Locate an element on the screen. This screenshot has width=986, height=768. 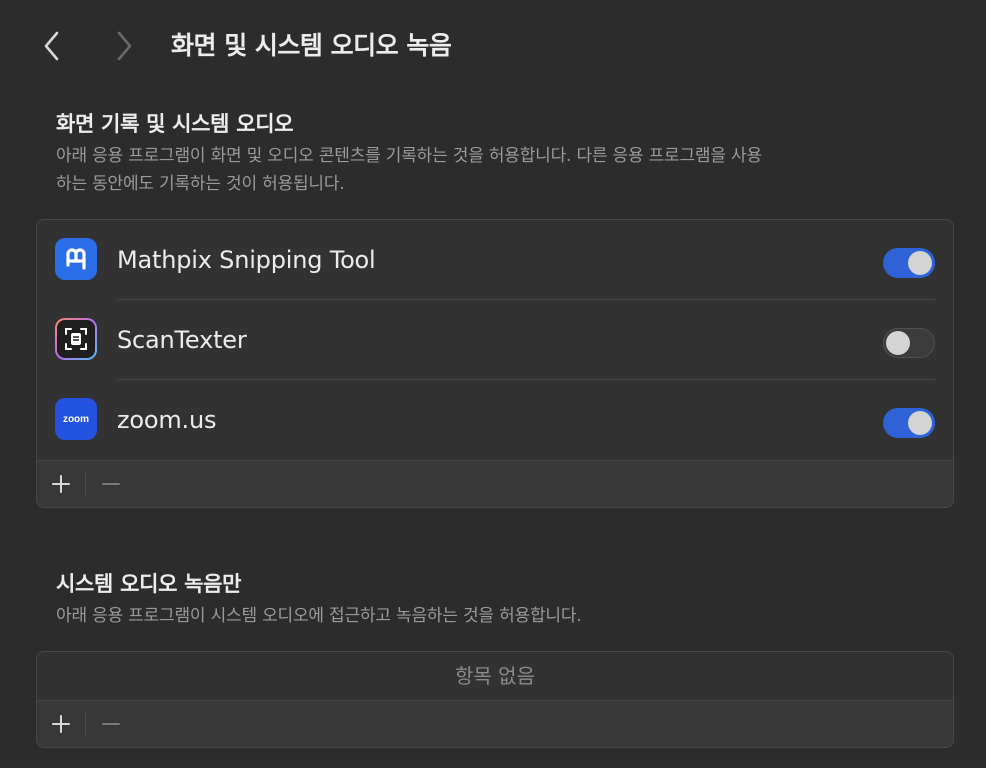
list-item-mathpix: Mathpix Snipping Tool is located at coordinates (495, 260).